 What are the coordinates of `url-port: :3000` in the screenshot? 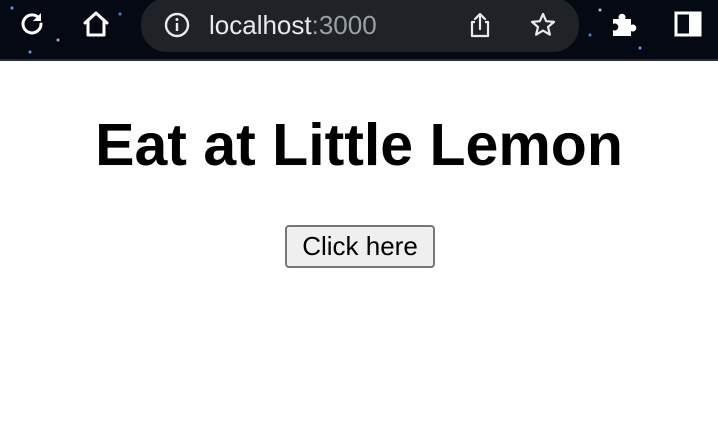 It's located at (344, 25).